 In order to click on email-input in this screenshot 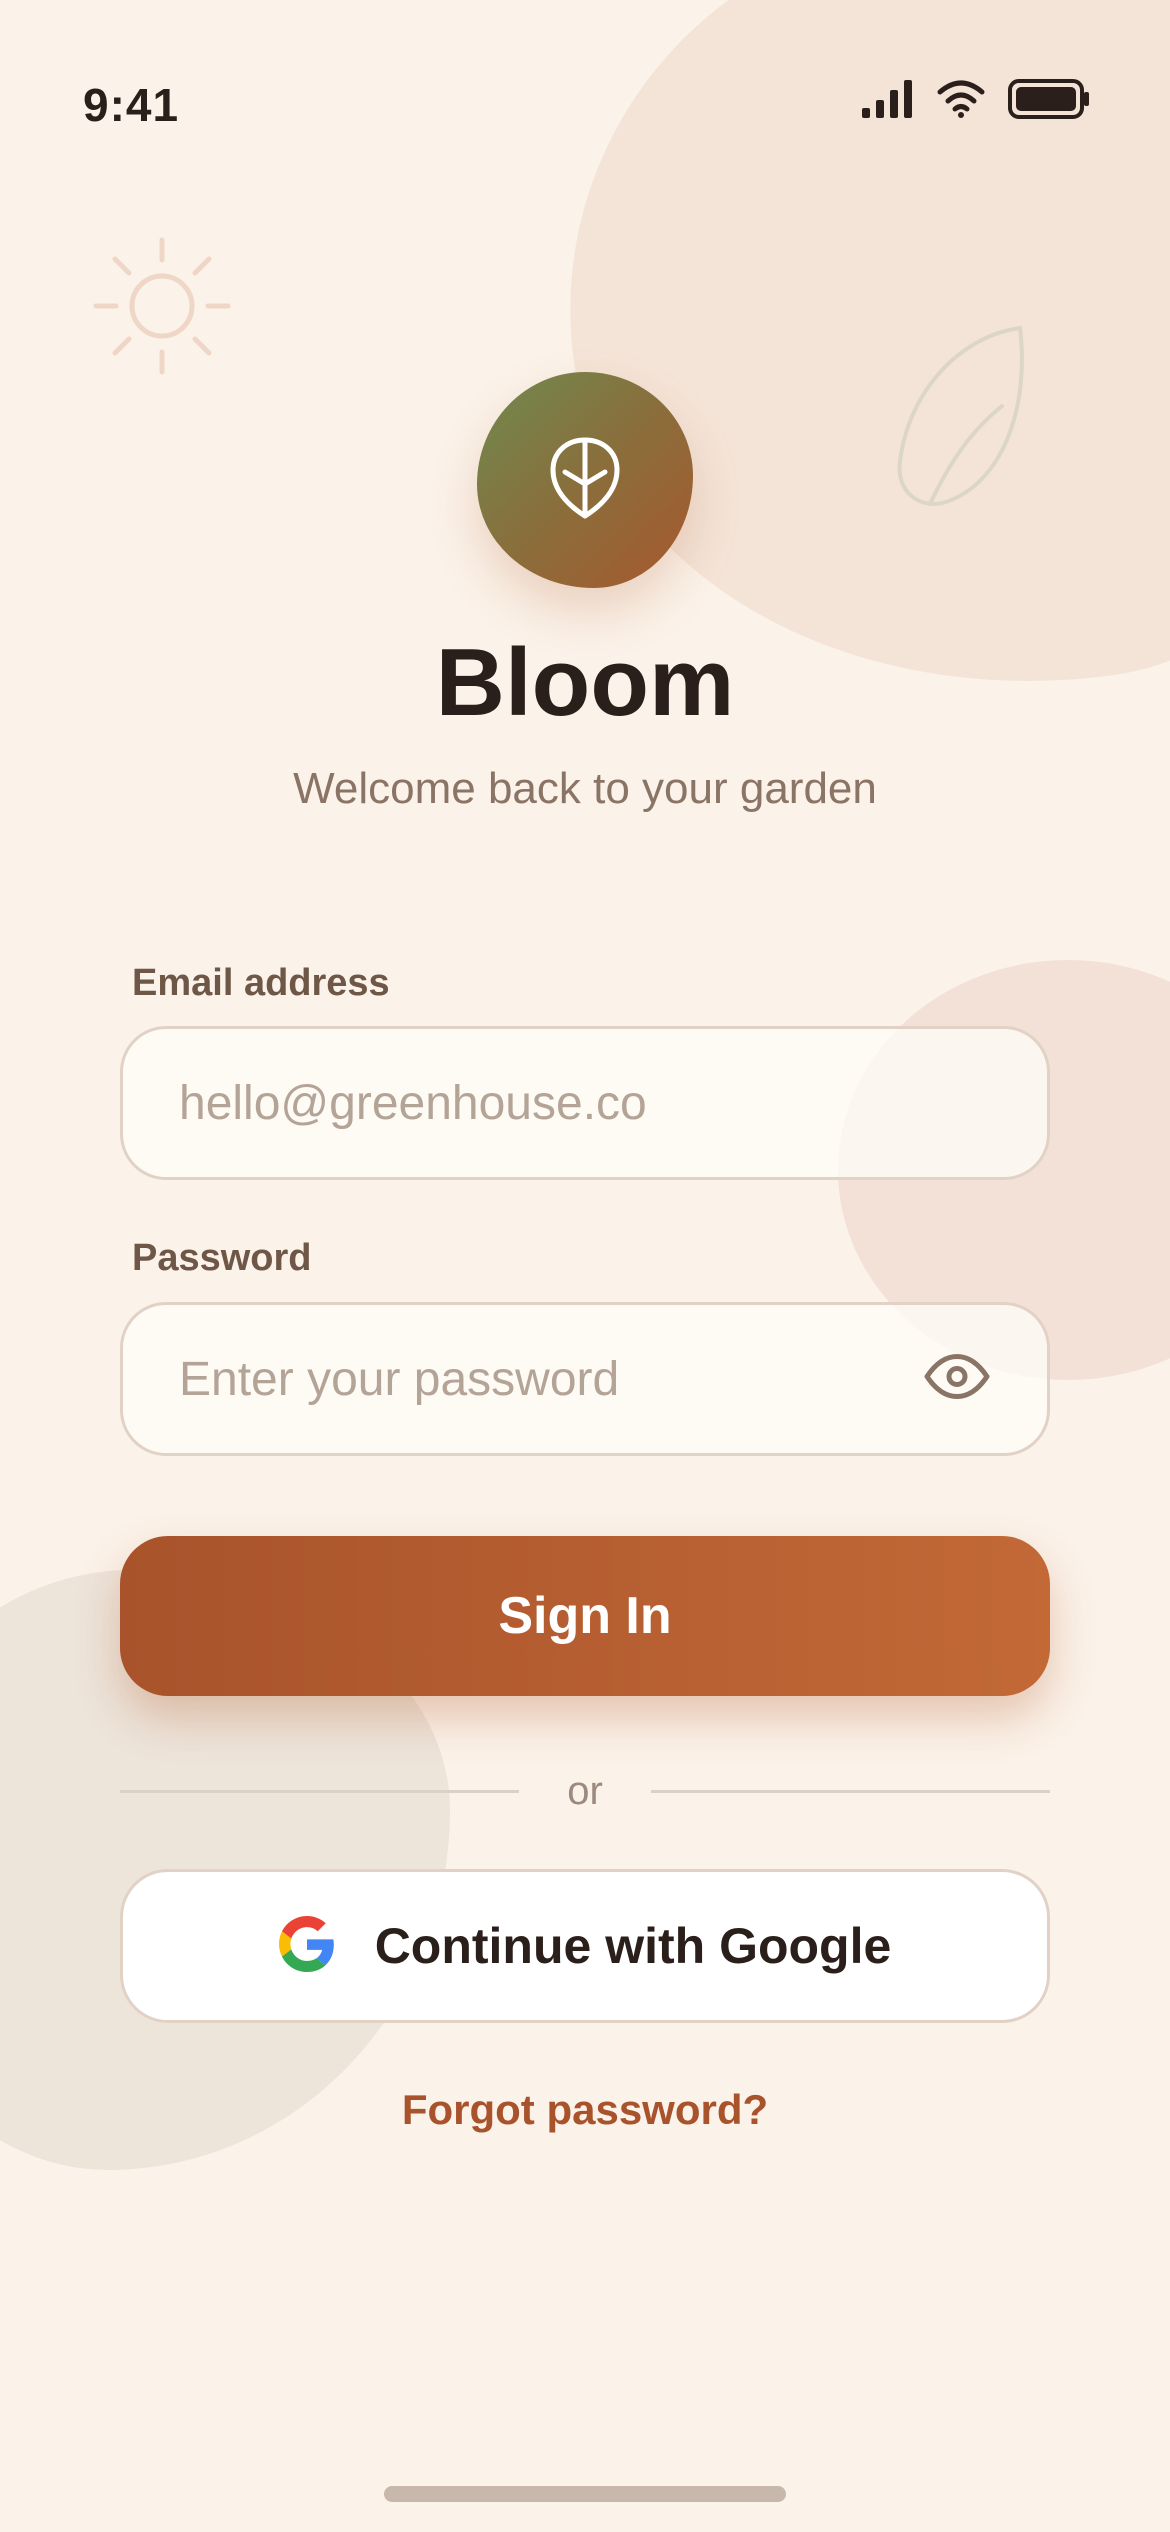, I will do `click(585, 1103)`.